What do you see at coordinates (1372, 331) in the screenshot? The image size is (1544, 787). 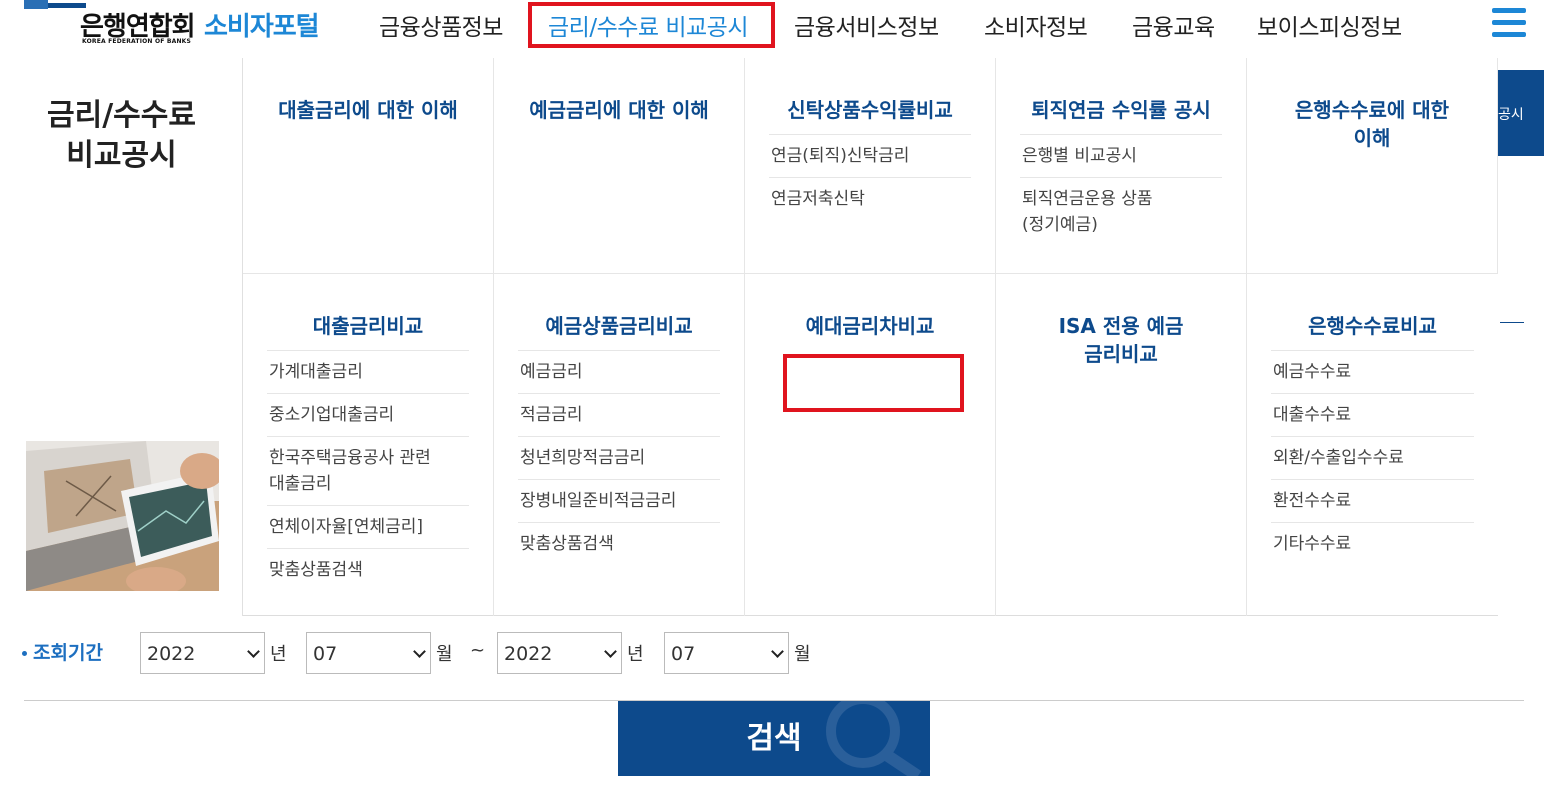 I see `menu-title-bank-fee-compare: 은행수수료비교` at bounding box center [1372, 331].